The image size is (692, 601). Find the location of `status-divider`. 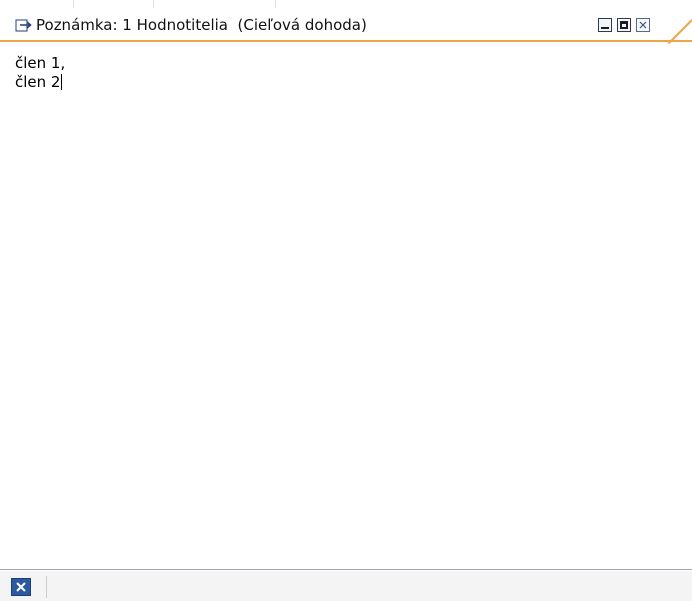

status-divider is located at coordinates (46, 587).